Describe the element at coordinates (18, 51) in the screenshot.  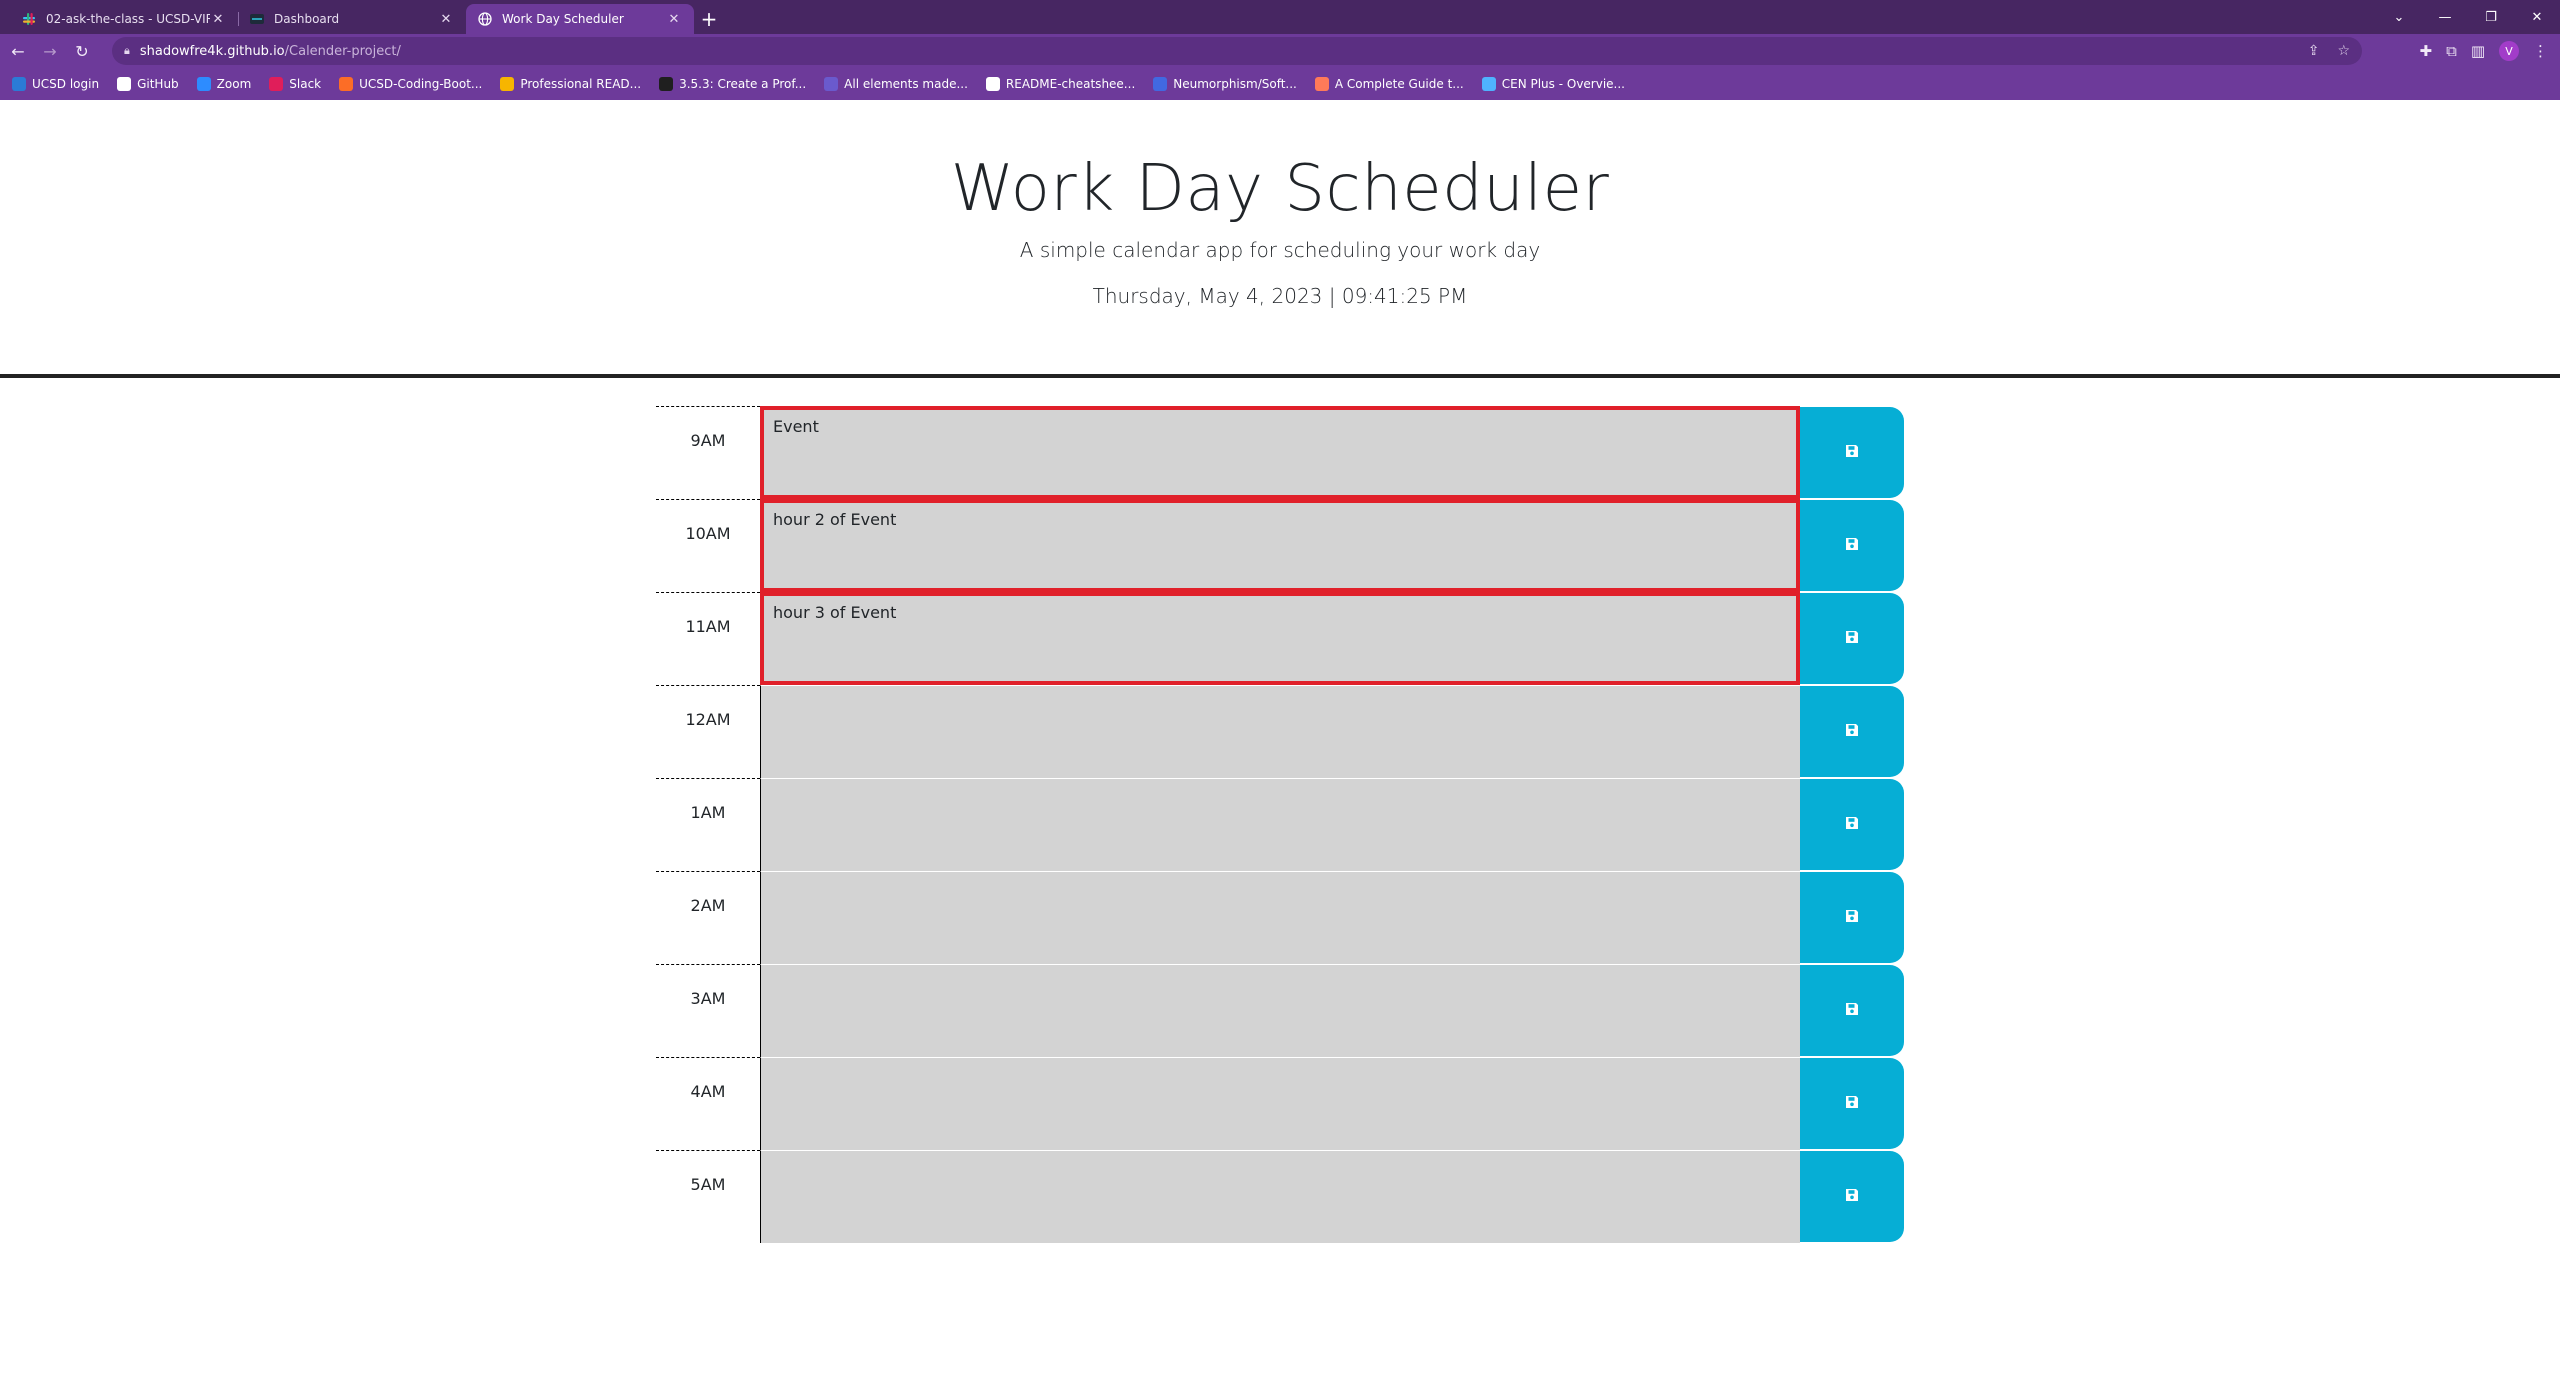
I see `back-arrow-icon: ←` at that location.